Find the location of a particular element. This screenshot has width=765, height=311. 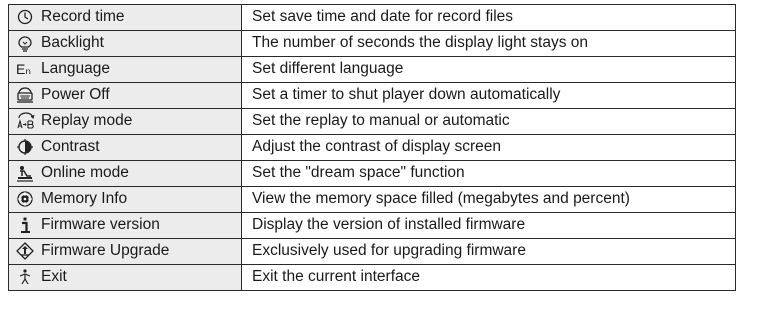

setting-name-cell: Memory Info is located at coordinates (125, 199).